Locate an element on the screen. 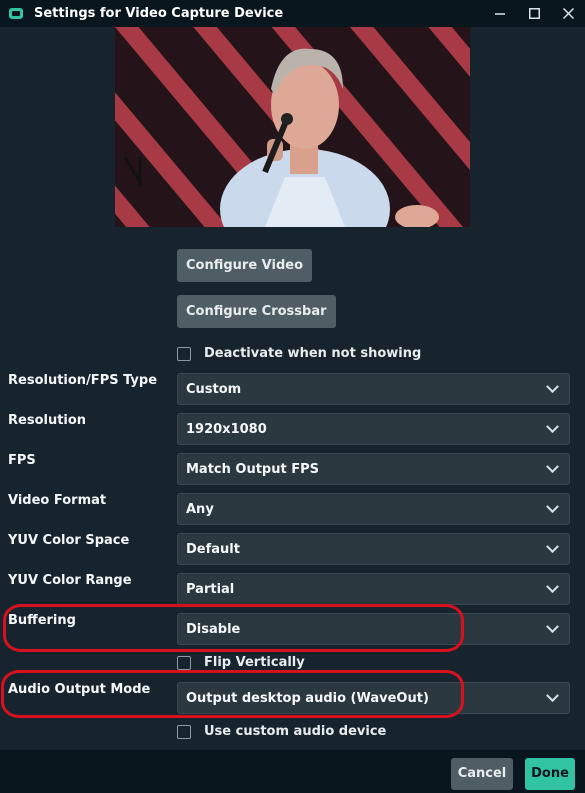  window-controls is located at coordinates (534, 13).